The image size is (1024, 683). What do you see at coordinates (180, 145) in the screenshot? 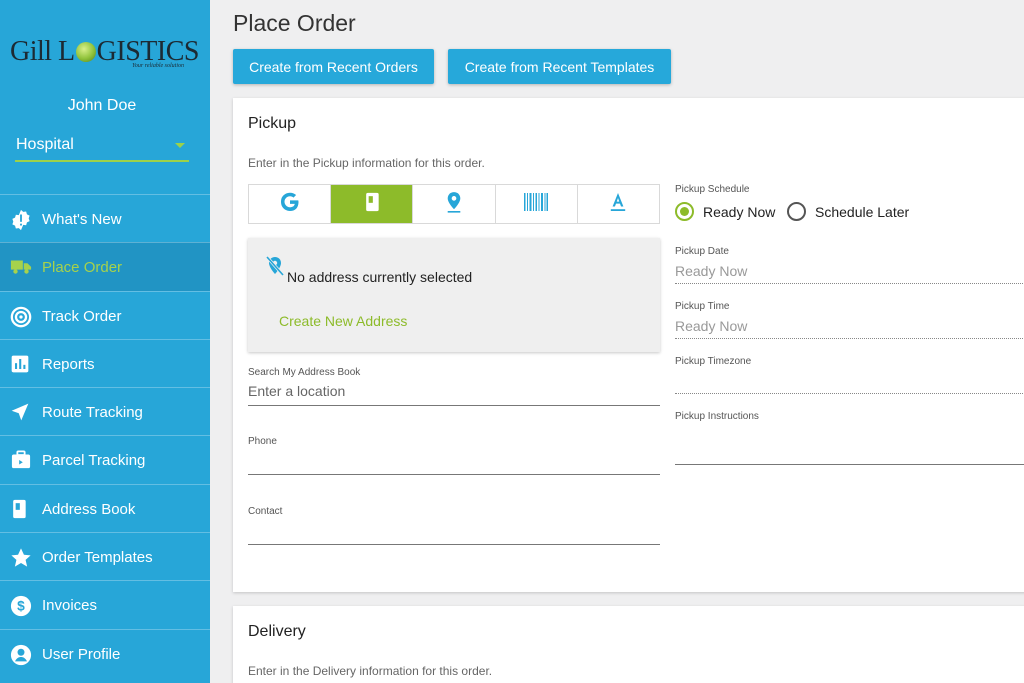
I see `caret-down-icon` at bounding box center [180, 145].